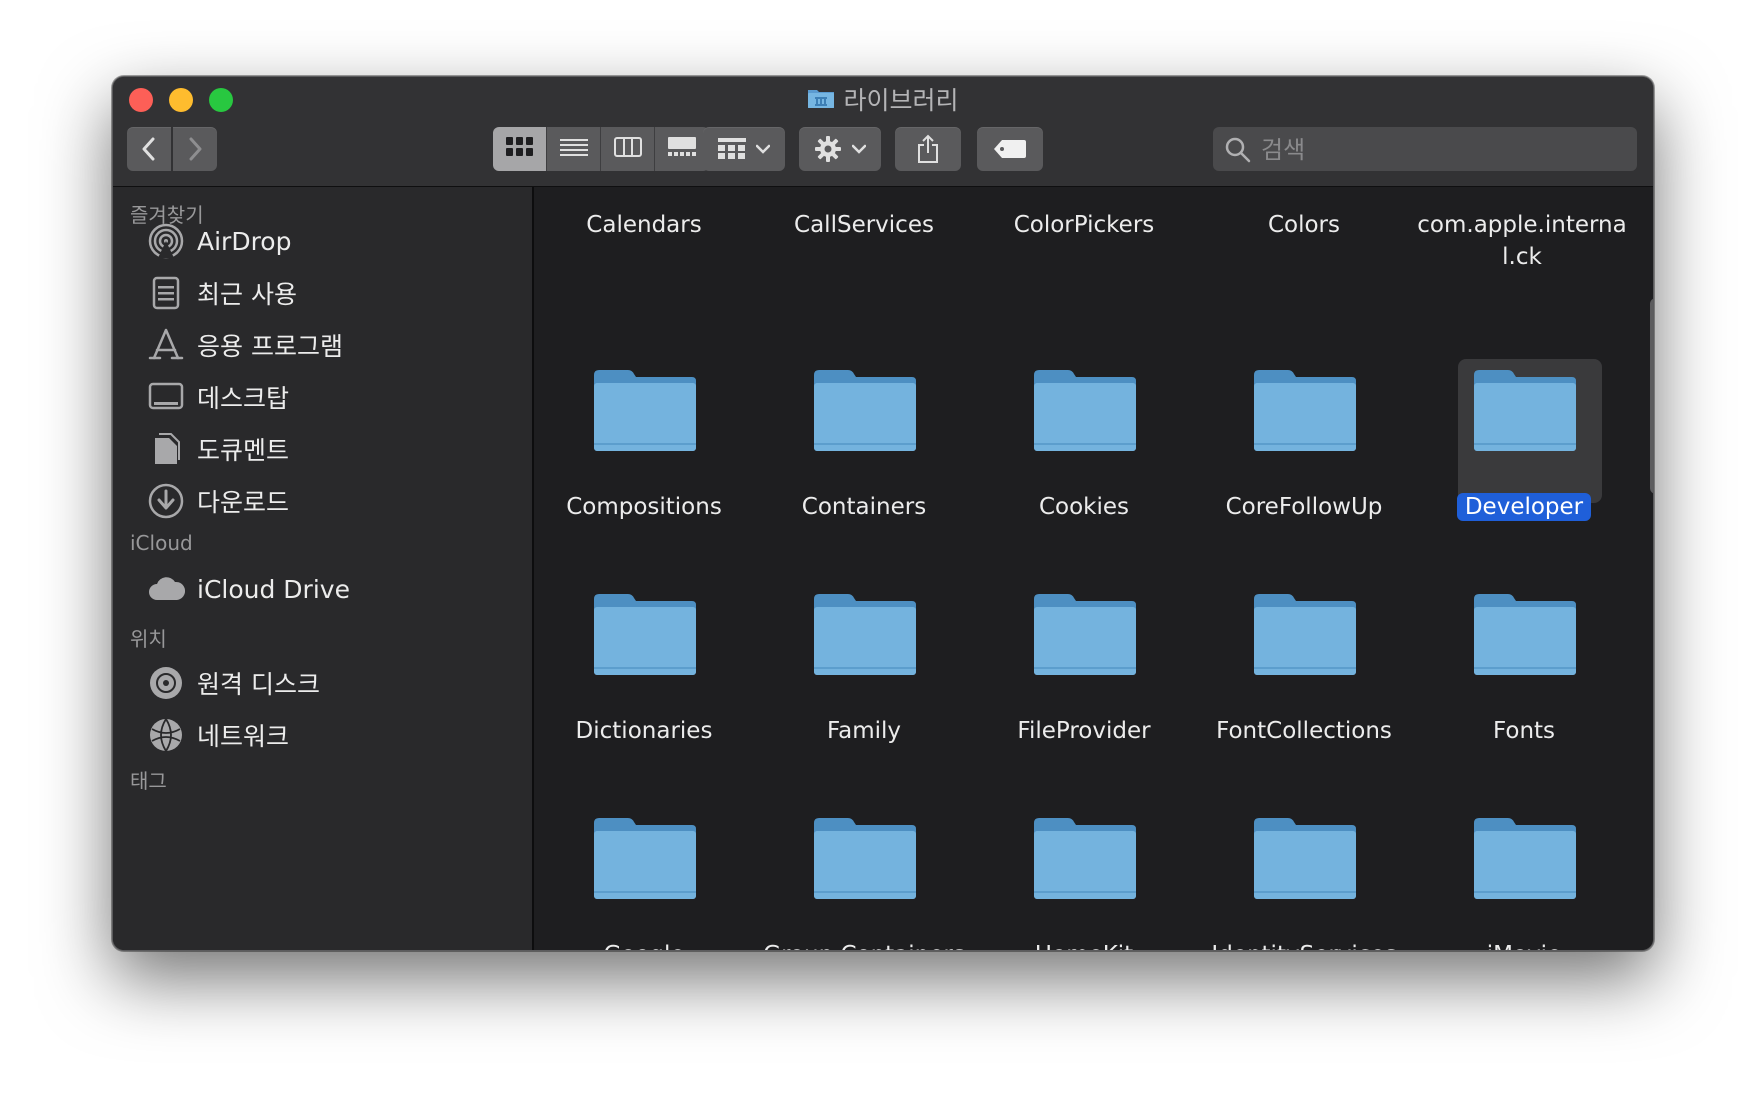 Image resolution: width=1764 pixels, height=1096 pixels. I want to click on folder-label: CoreFollowUp, so click(1304, 507).